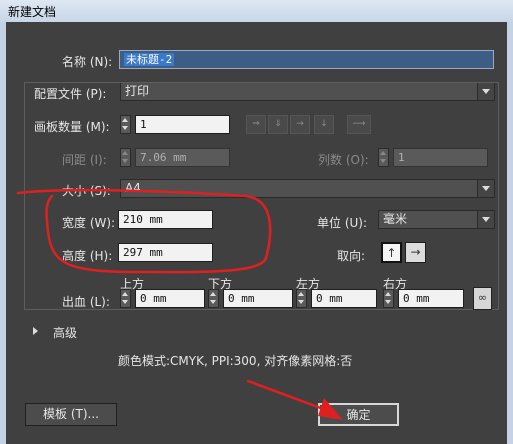 The width and height of the screenshot is (513, 444). Describe the element at coordinates (144, 231) in the screenshot. I see `annotation-circle` at that location.